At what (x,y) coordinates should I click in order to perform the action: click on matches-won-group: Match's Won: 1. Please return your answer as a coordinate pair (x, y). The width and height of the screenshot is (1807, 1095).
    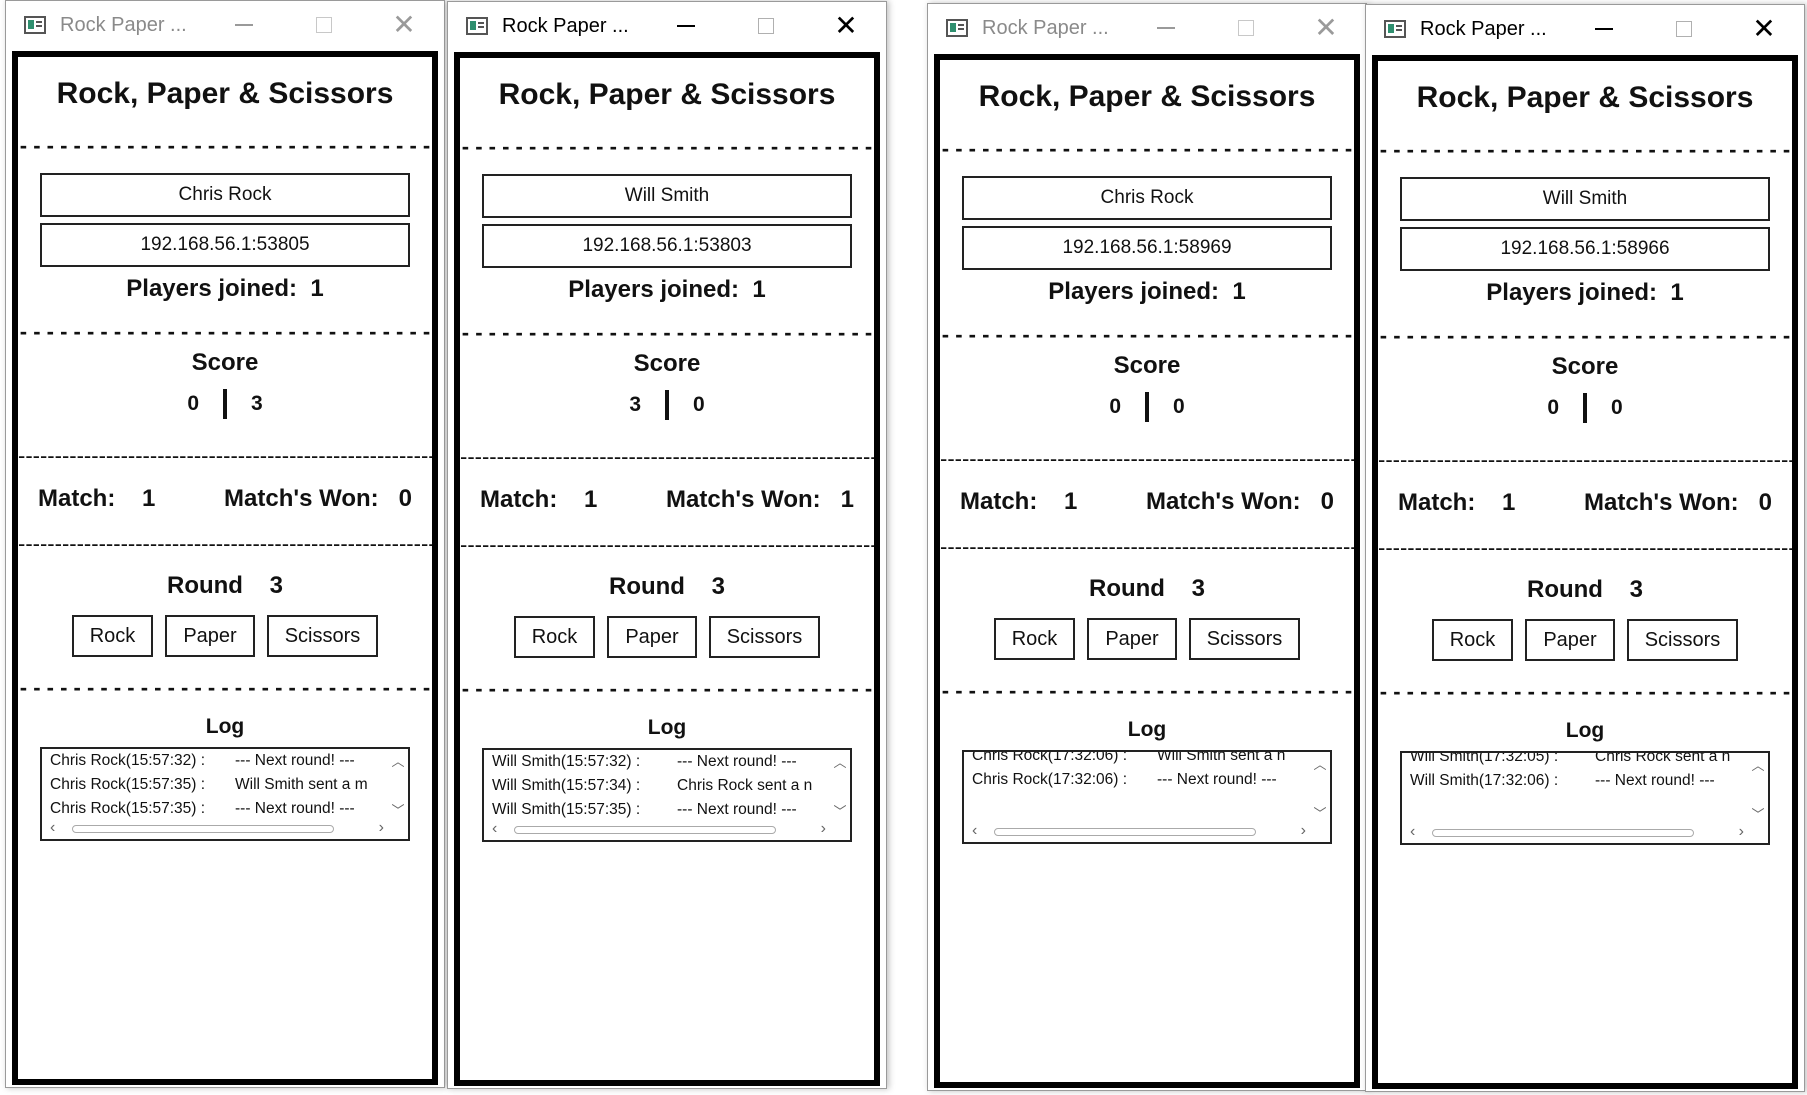
    Looking at the image, I should click on (760, 500).